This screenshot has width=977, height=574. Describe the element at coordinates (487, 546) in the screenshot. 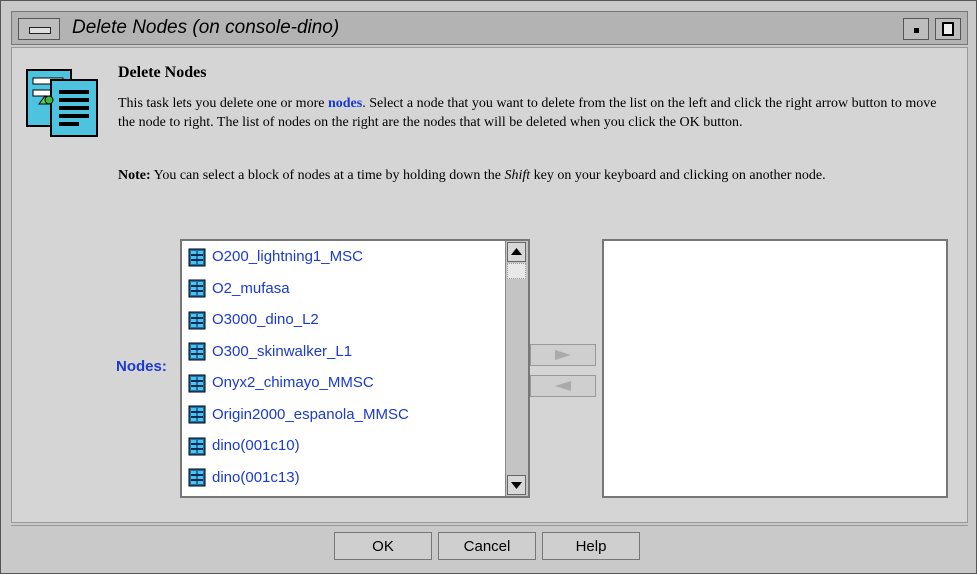

I see `cancel-button: Cancel` at that location.